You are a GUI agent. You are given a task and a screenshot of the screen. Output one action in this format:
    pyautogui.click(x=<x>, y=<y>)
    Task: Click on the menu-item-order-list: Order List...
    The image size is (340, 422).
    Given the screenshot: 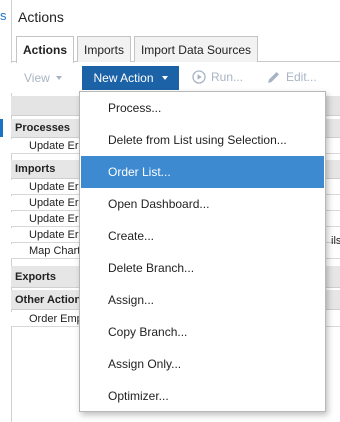 What is the action you would take?
    pyautogui.click(x=202, y=172)
    